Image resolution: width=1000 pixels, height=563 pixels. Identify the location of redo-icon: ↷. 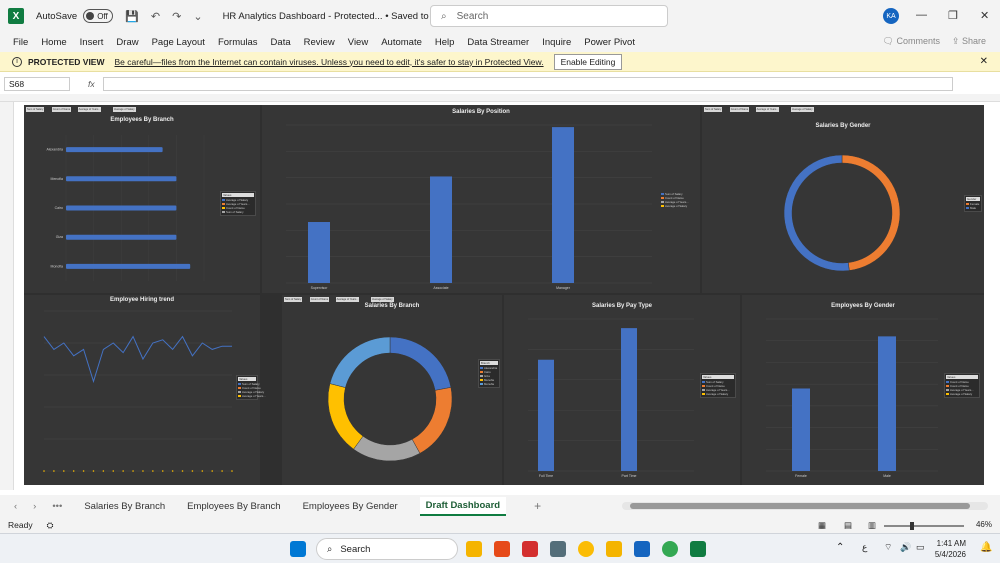
(176, 16).